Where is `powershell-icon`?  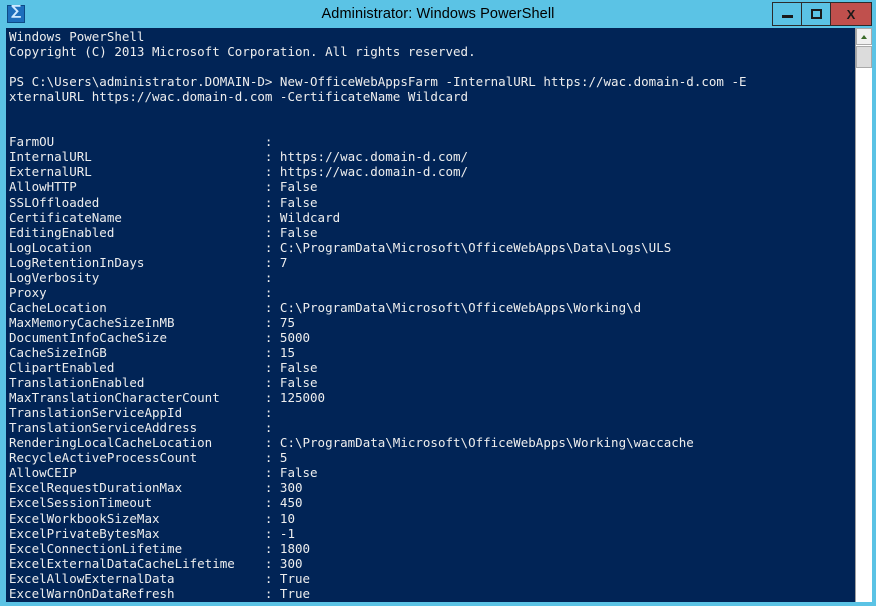 powershell-icon is located at coordinates (16, 13).